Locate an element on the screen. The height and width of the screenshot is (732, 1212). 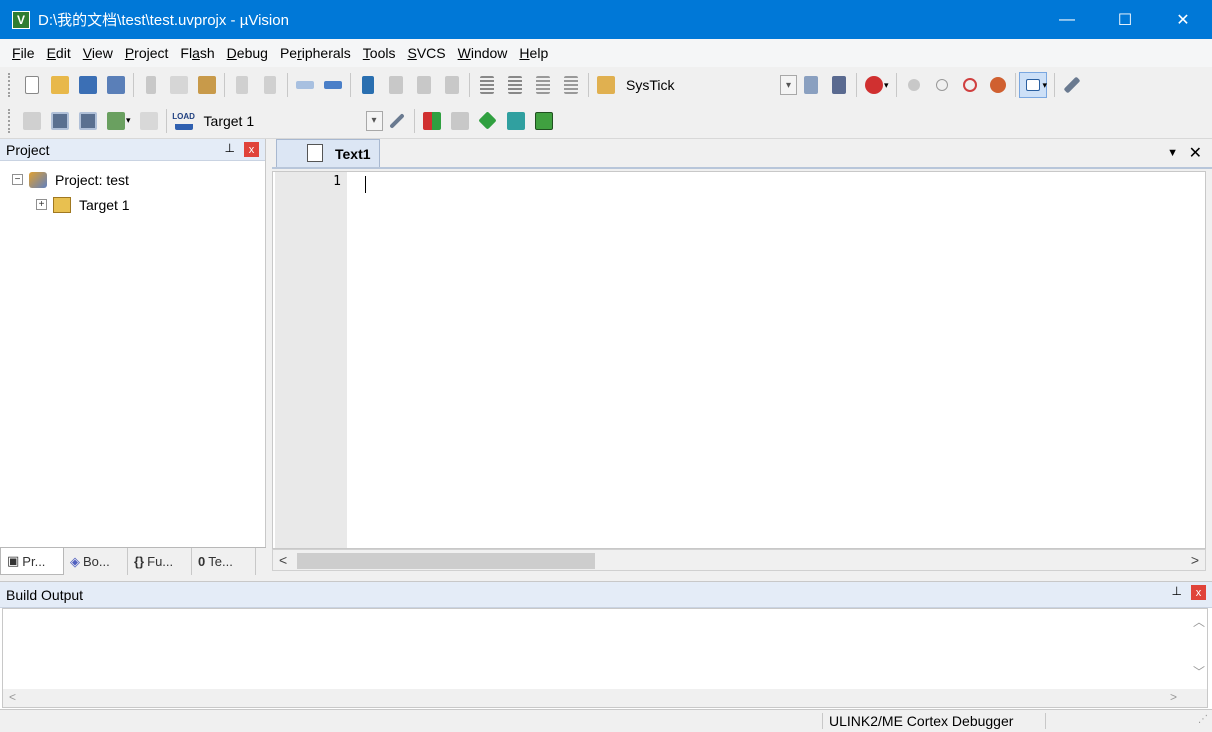
editor-tab-text1: Text1 is located at coordinates (328, 153).